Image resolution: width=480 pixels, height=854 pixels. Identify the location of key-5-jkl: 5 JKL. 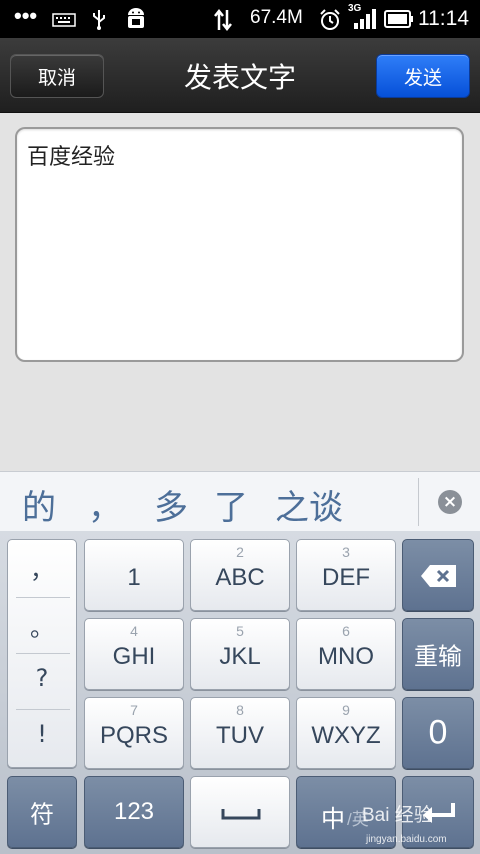
(240, 654).